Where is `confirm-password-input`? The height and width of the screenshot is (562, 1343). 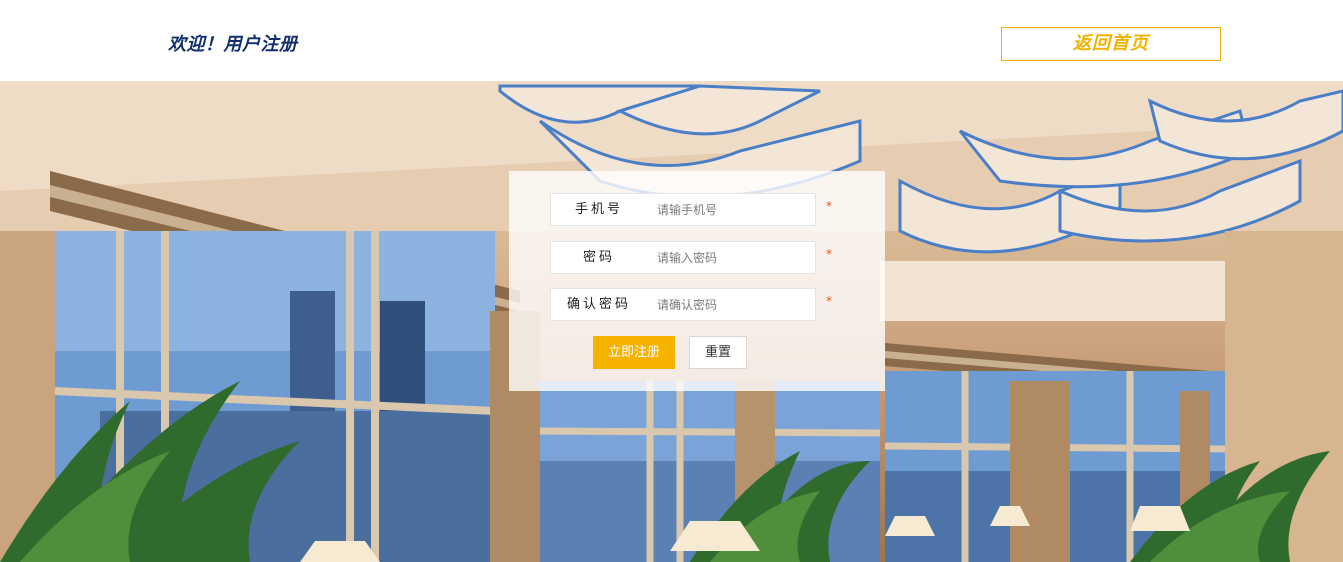
confirm-password-input is located at coordinates (731, 304).